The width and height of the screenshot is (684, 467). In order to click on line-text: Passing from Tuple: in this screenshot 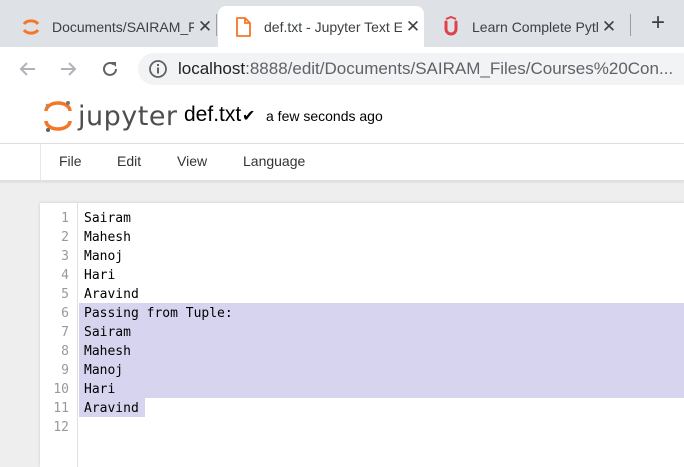, I will do `click(158, 313)`.